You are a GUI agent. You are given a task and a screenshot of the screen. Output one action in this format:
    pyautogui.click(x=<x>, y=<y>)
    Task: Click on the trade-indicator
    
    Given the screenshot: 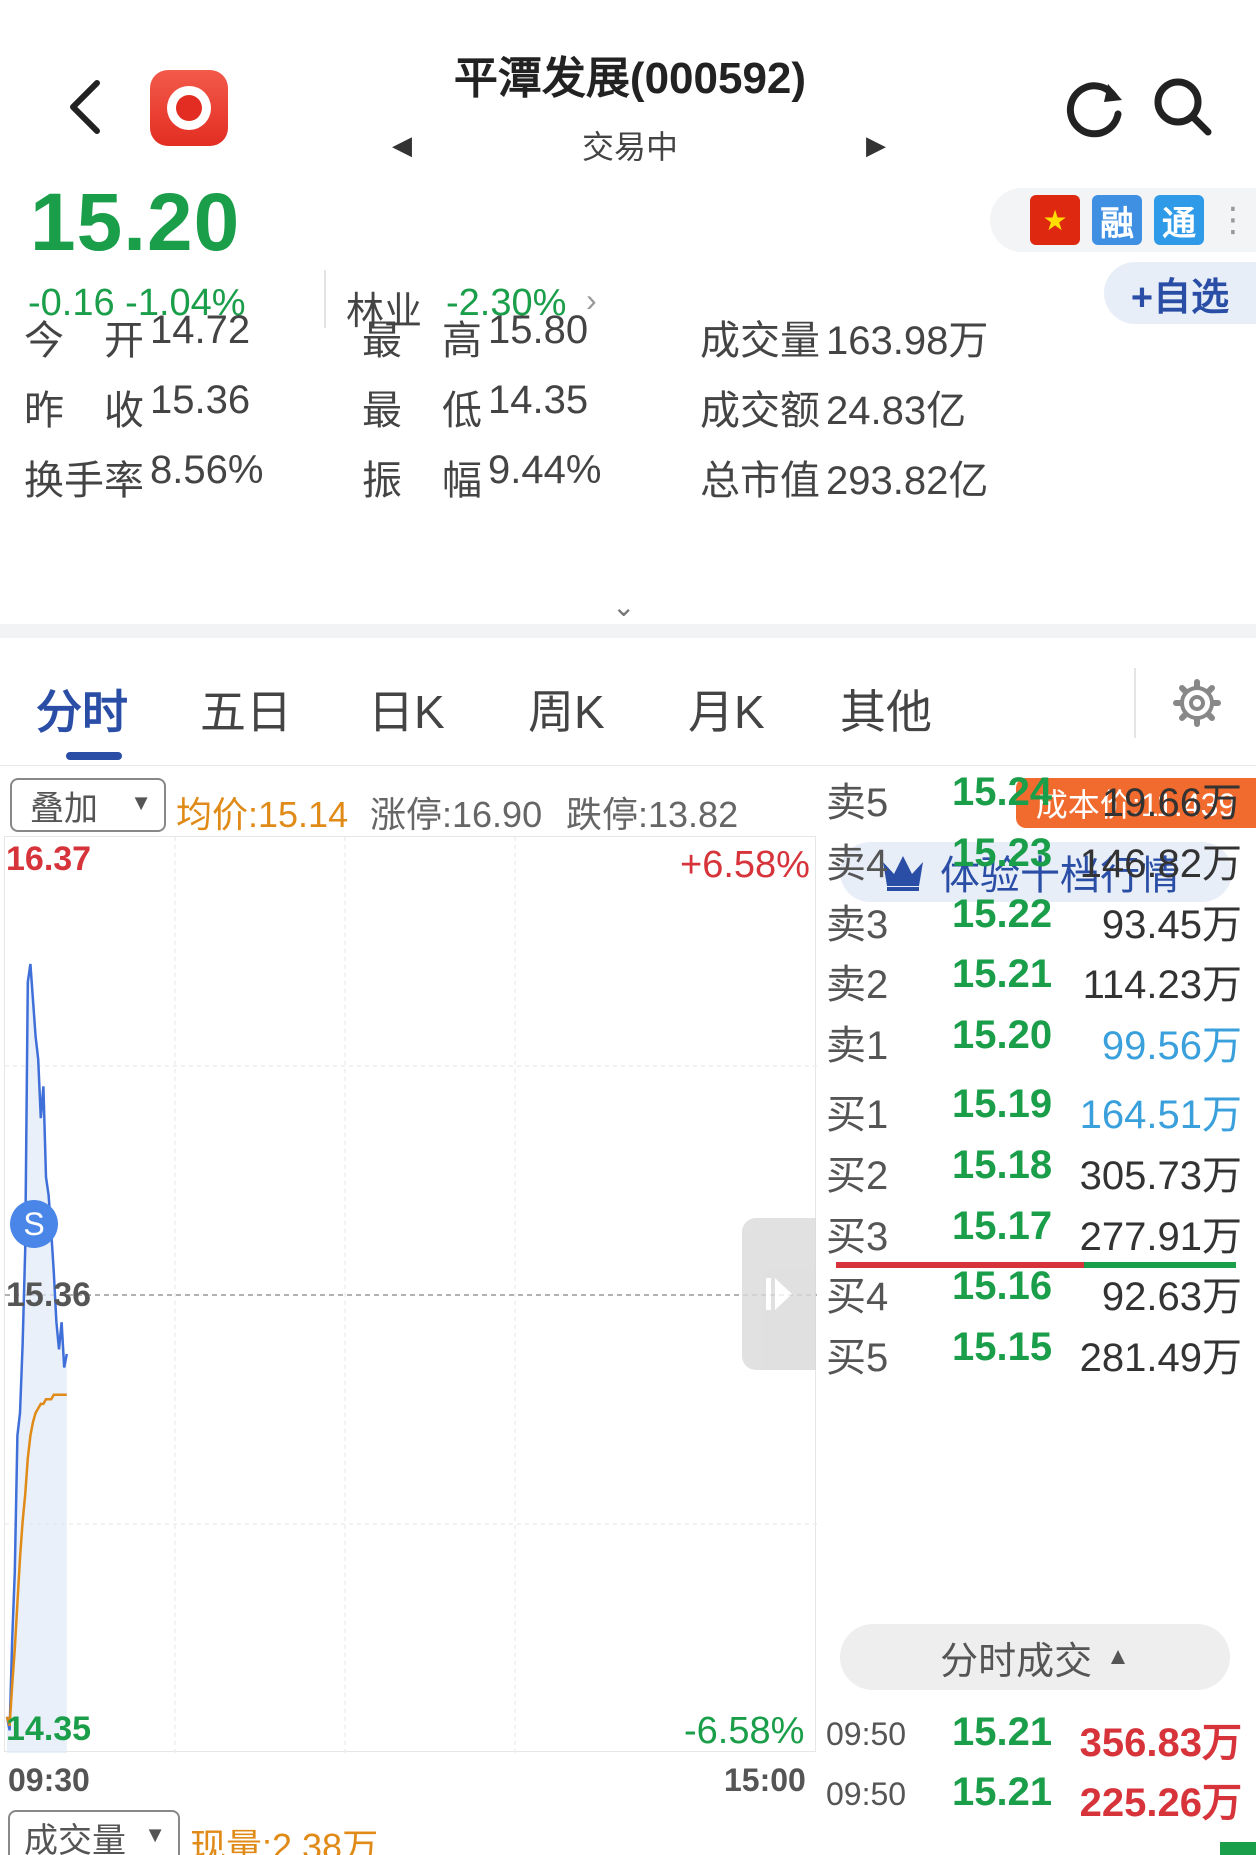 What is the action you would take?
    pyautogui.click(x=1238, y=1848)
    